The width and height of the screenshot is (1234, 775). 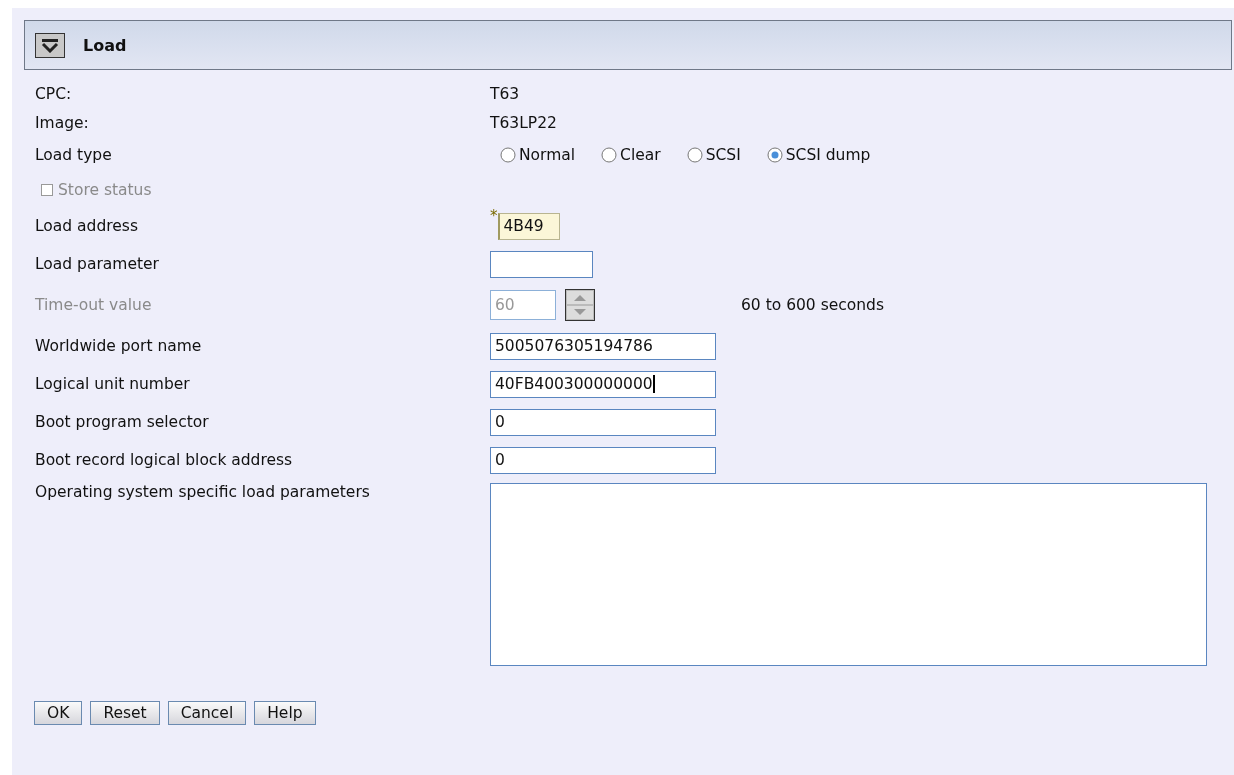 What do you see at coordinates (62, 122) in the screenshot?
I see `field-label: Image:` at bounding box center [62, 122].